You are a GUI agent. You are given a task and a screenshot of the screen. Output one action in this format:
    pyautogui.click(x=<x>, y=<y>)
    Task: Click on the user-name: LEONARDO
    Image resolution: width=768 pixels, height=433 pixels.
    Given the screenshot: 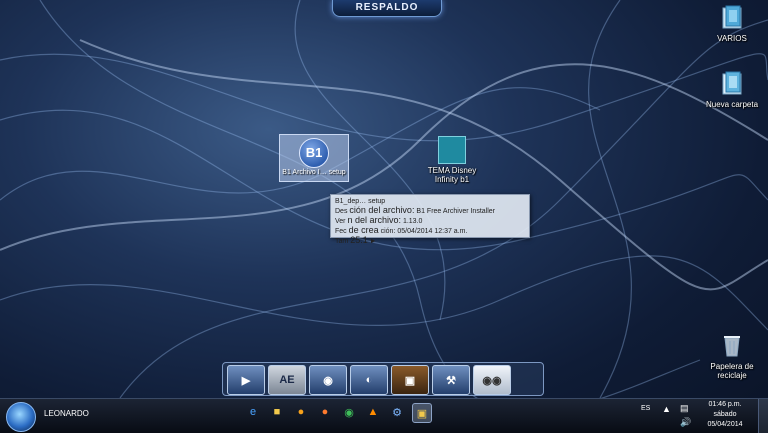 What is the action you would take?
    pyautogui.click(x=66, y=413)
    